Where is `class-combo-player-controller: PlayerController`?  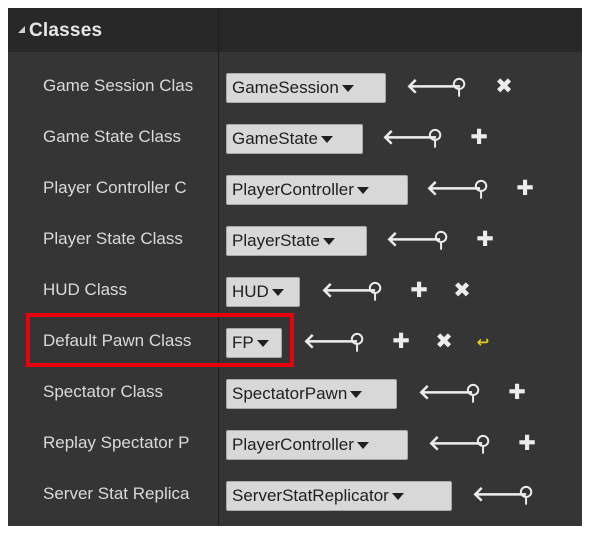
class-combo-player-controller: PlayerController is located at coordinates (317, 190).